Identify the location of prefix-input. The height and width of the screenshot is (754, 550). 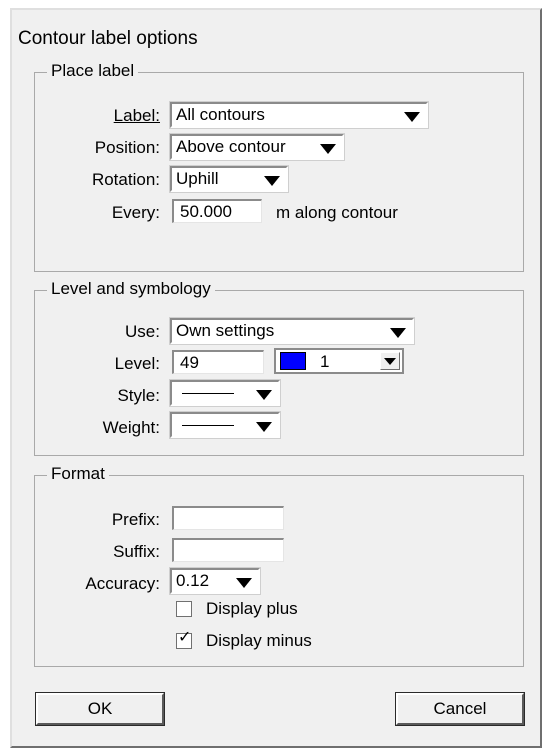
(228, 518).